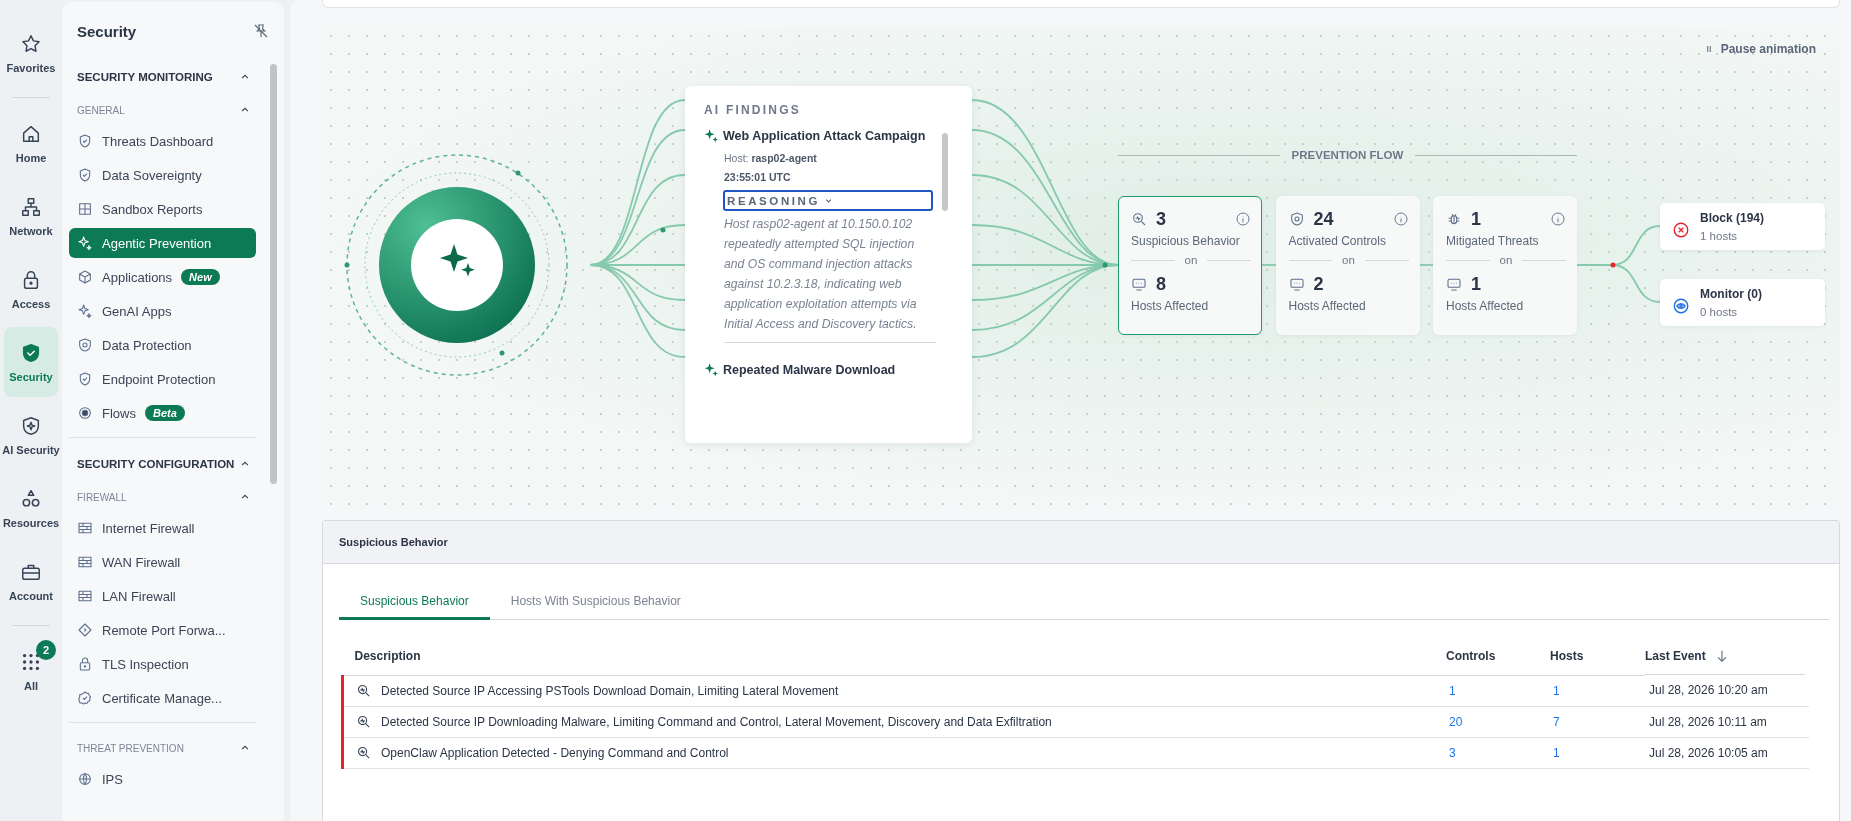  I want to click on group-header: FIREWALL, so click(162, 497).